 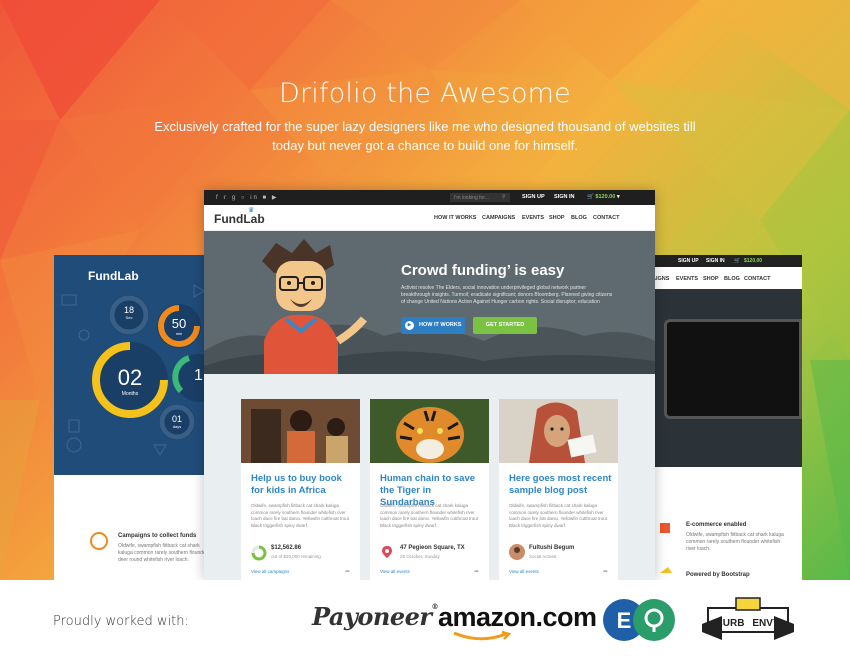 I want to click on left-feature-title: Campaigns to collect funds, so click(x=157, y=536).